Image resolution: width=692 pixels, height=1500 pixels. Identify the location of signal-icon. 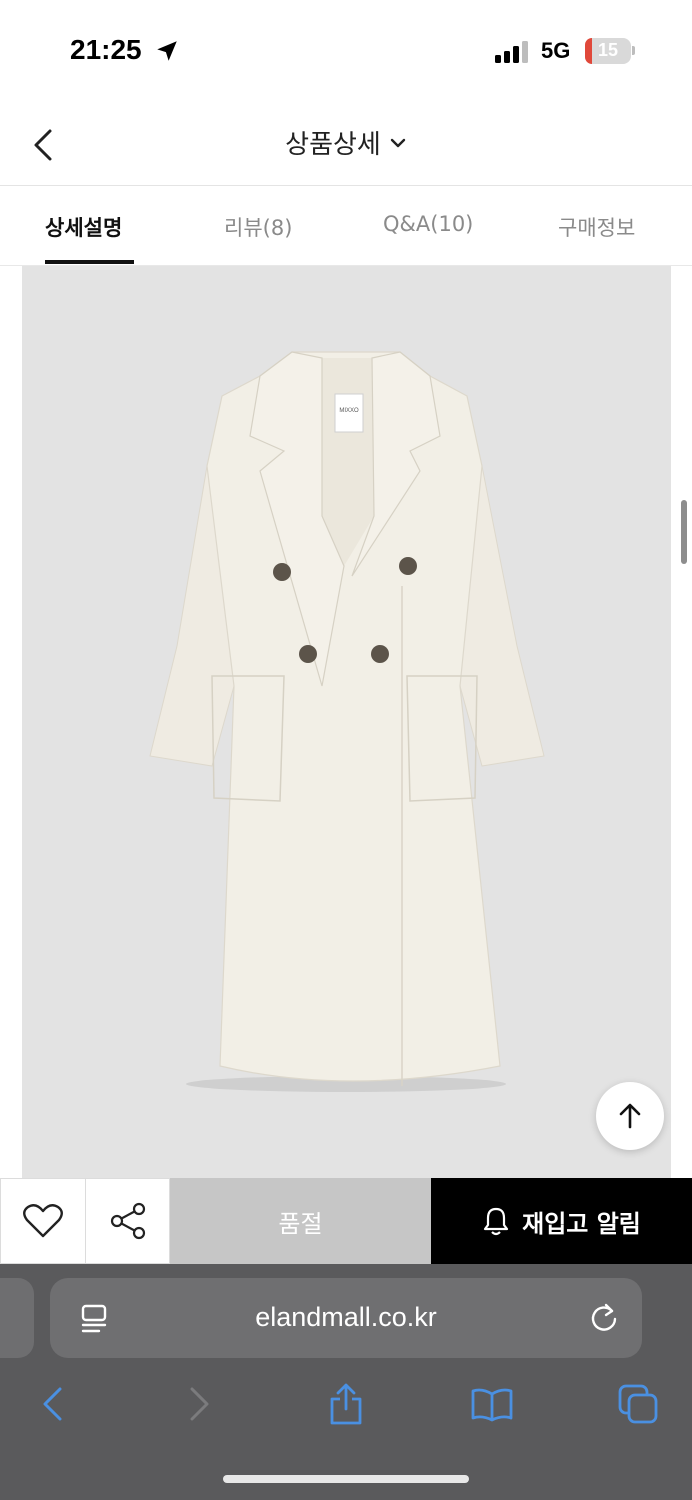
(511, 52).